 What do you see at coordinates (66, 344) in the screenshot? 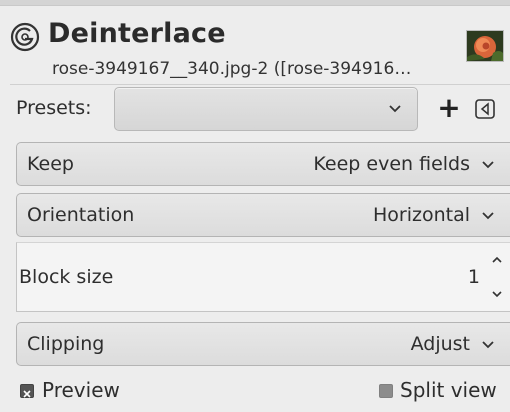
I see `clipping-label: Clipping` at bounding box center [66, 344].